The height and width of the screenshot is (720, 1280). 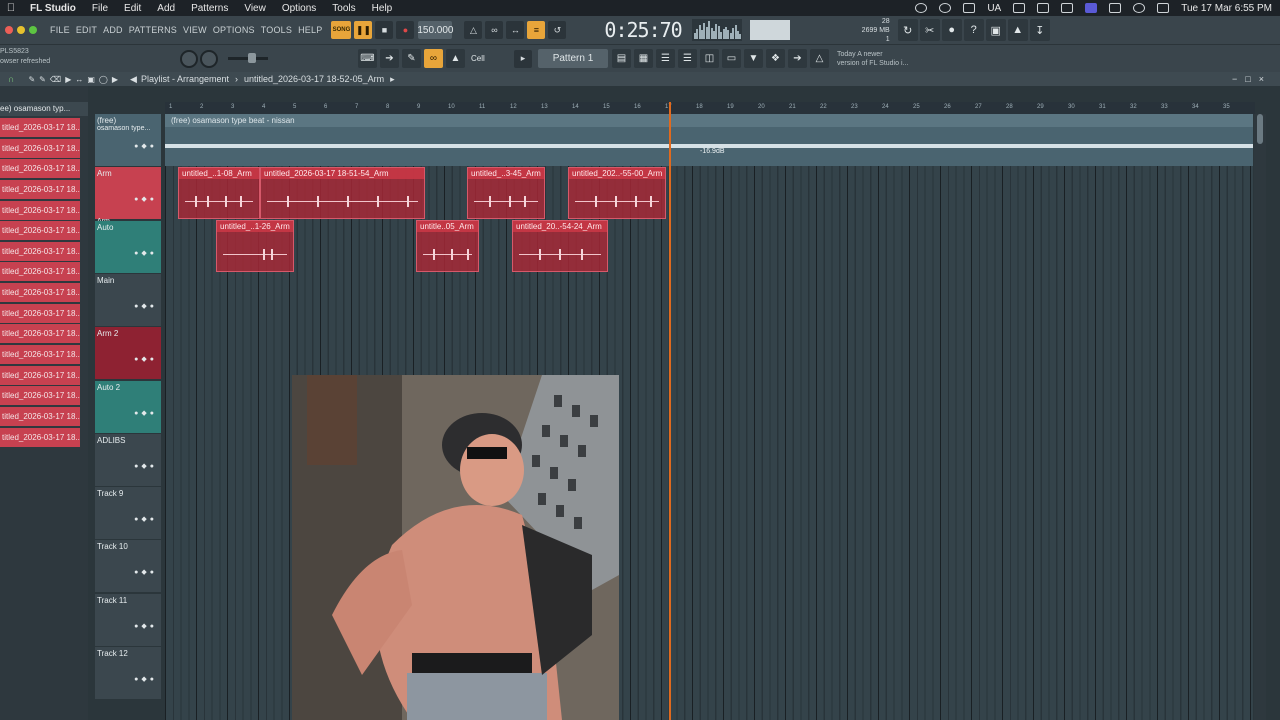 I want to click on snap-selector: Cell, so click(x=491, y=58).